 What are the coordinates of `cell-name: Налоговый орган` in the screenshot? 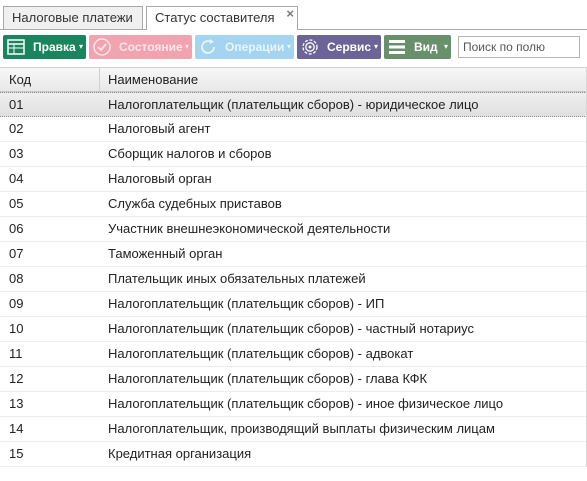 It's located at (160, 178).